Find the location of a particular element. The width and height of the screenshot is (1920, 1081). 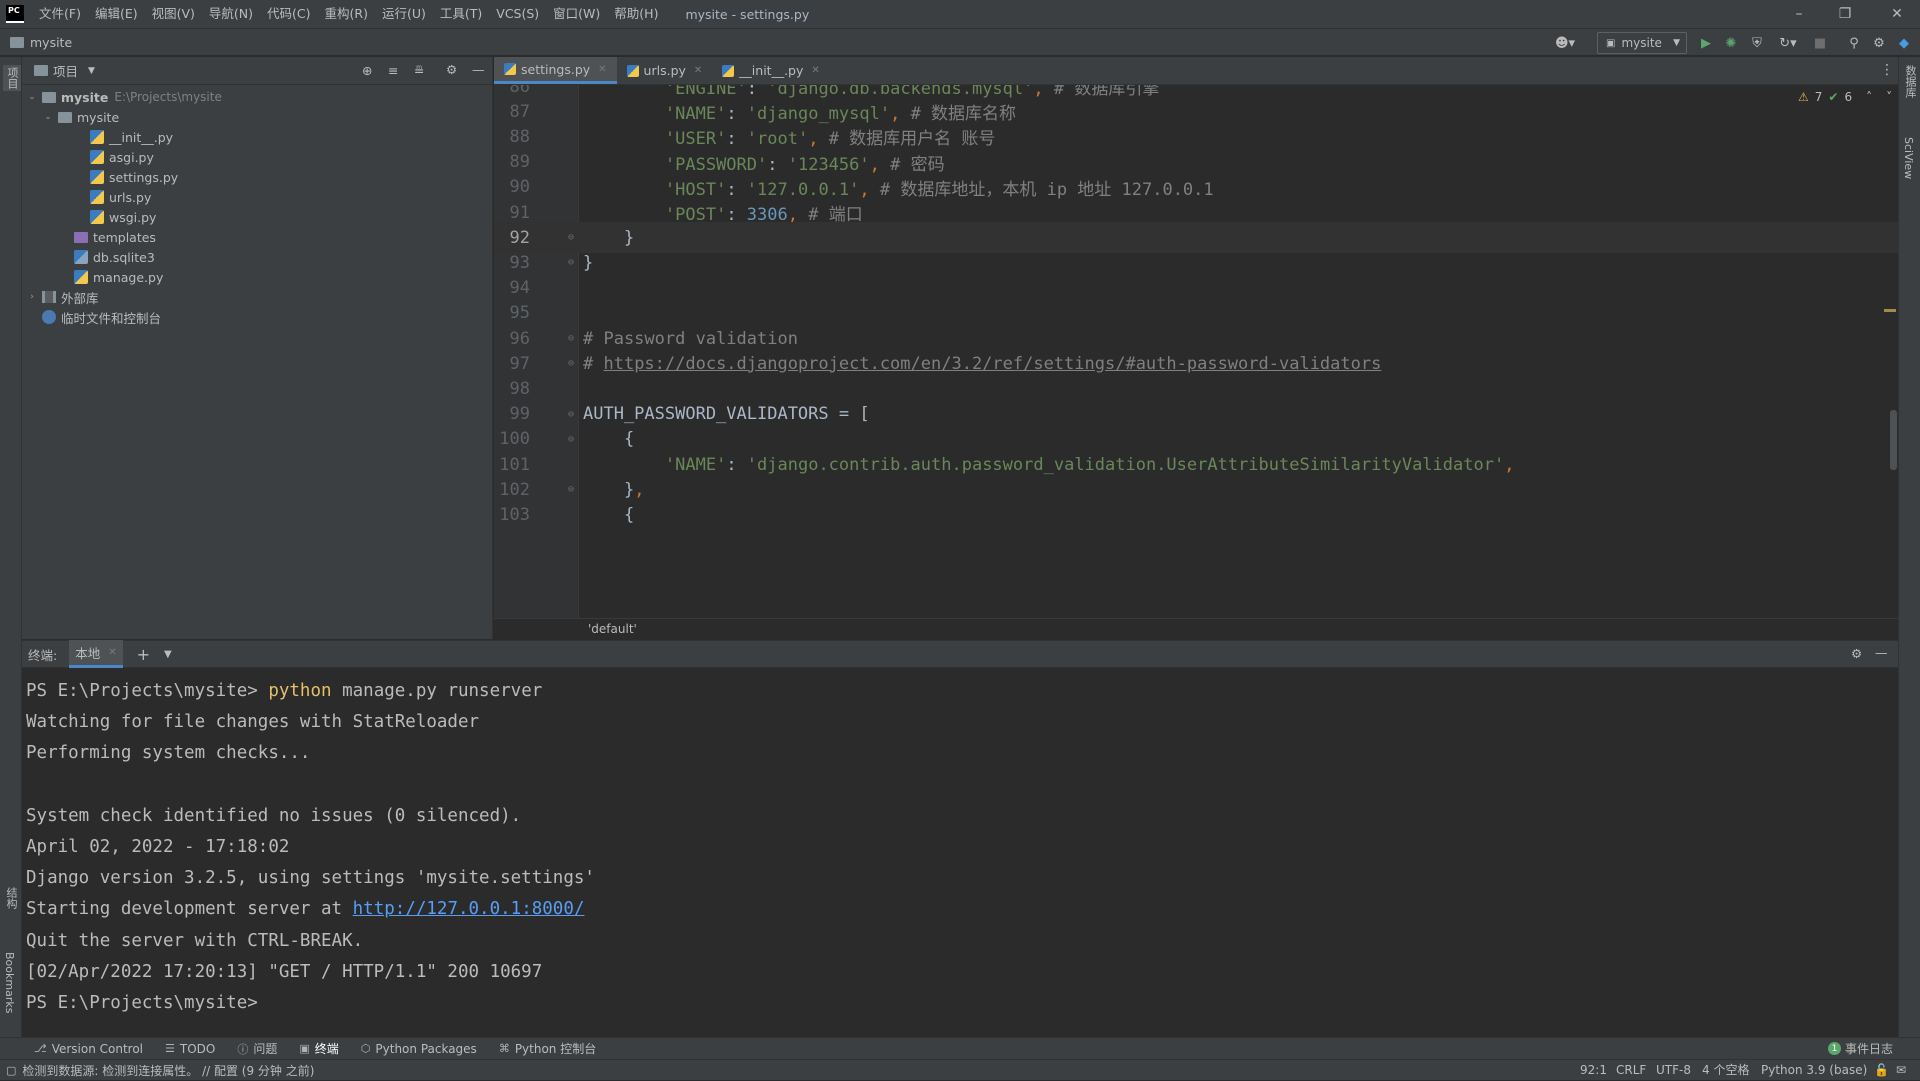

editor-breadcrumb: 'default' is located at coordinates (1196, 628).